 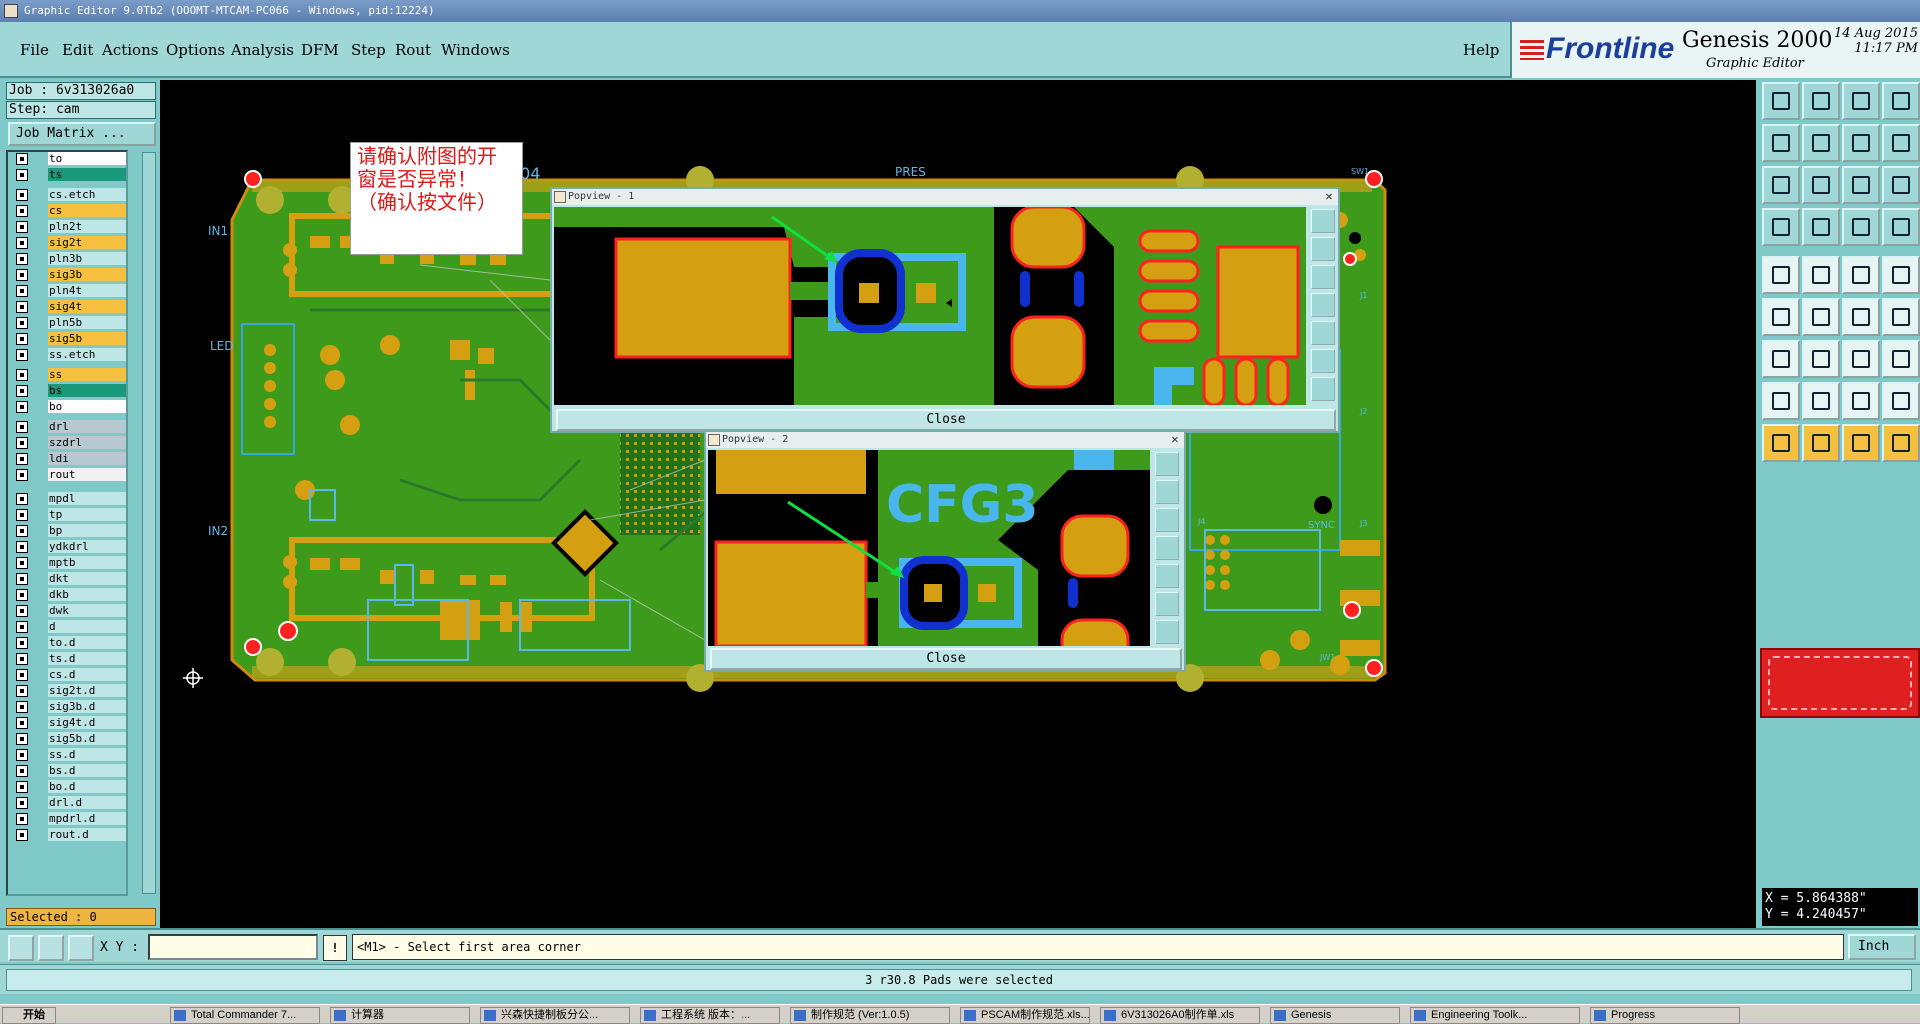 What do you see at coordinates (1821, 317) in the screenshot?
I see `cross-icon` at bounding box center [1821, 317].